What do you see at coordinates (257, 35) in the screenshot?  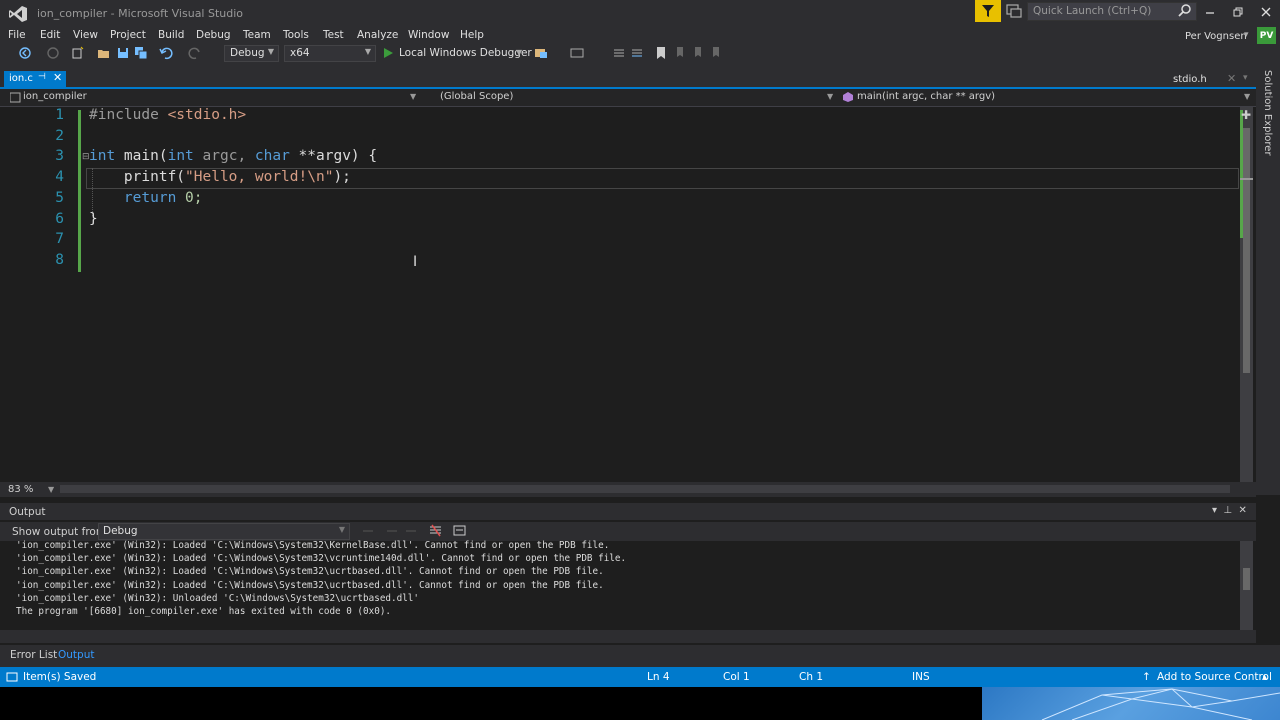 I see `menu-team: Team` at bounding box center [257, 35].